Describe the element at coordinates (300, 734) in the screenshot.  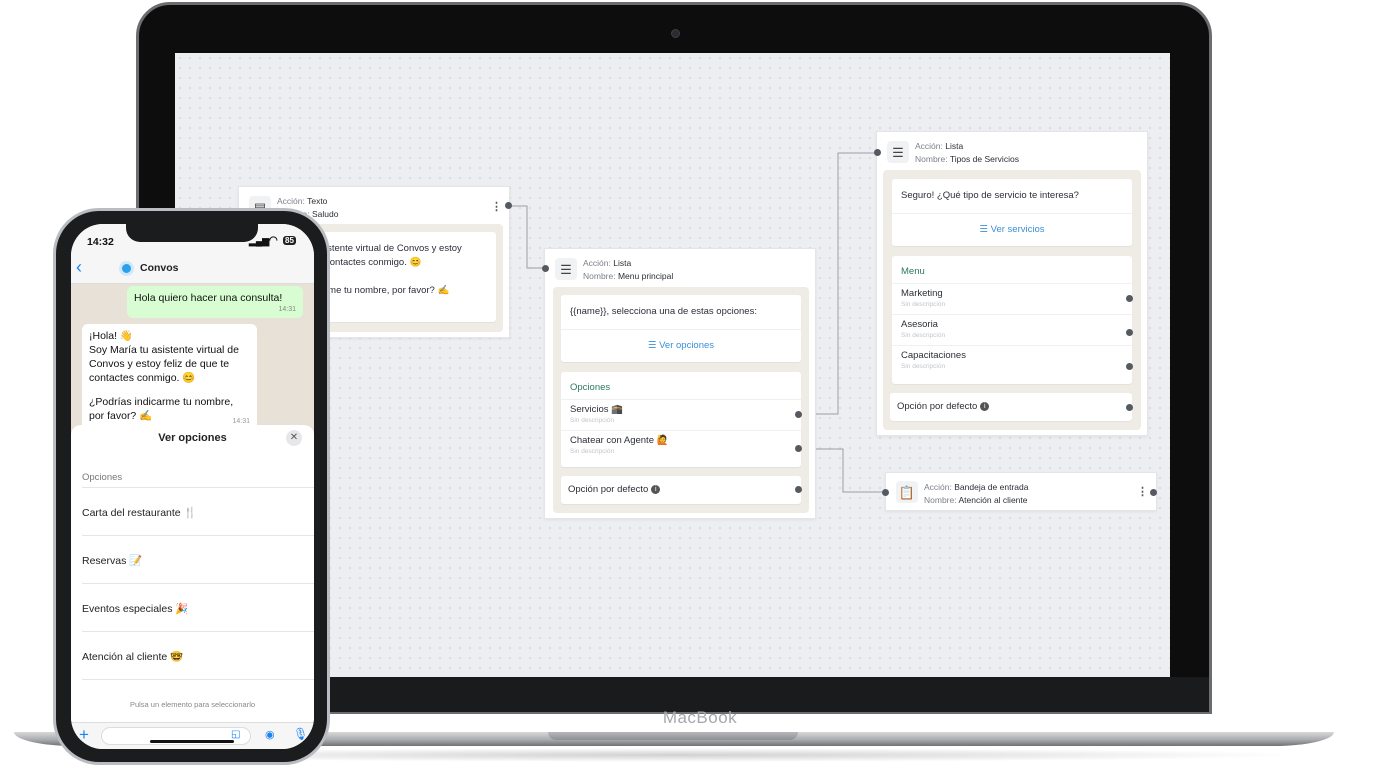
I see `microphone-icon: 🎙` at that location.